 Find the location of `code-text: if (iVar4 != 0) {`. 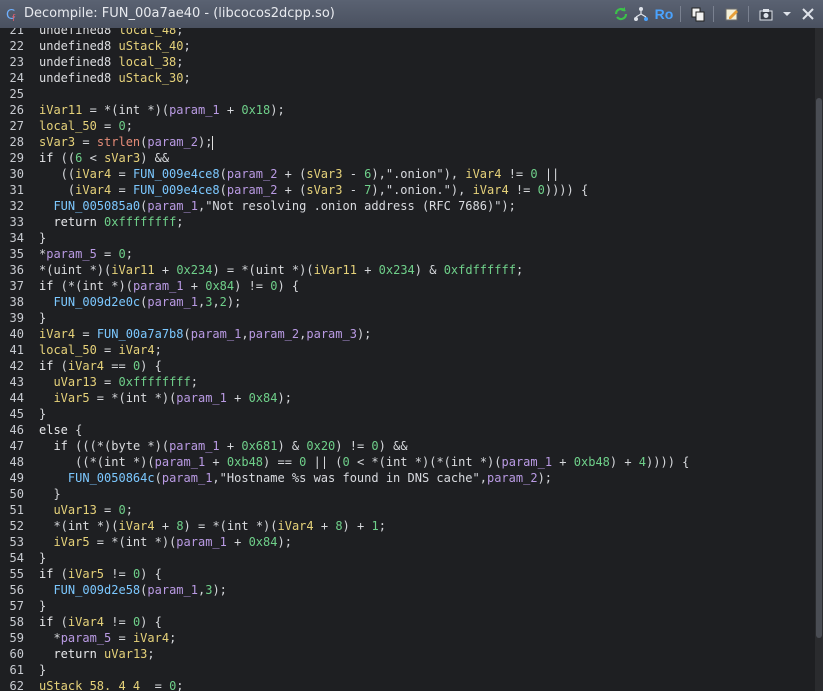

code-text: if (iVar4 != 0) { is located at coordinates (100, 622).